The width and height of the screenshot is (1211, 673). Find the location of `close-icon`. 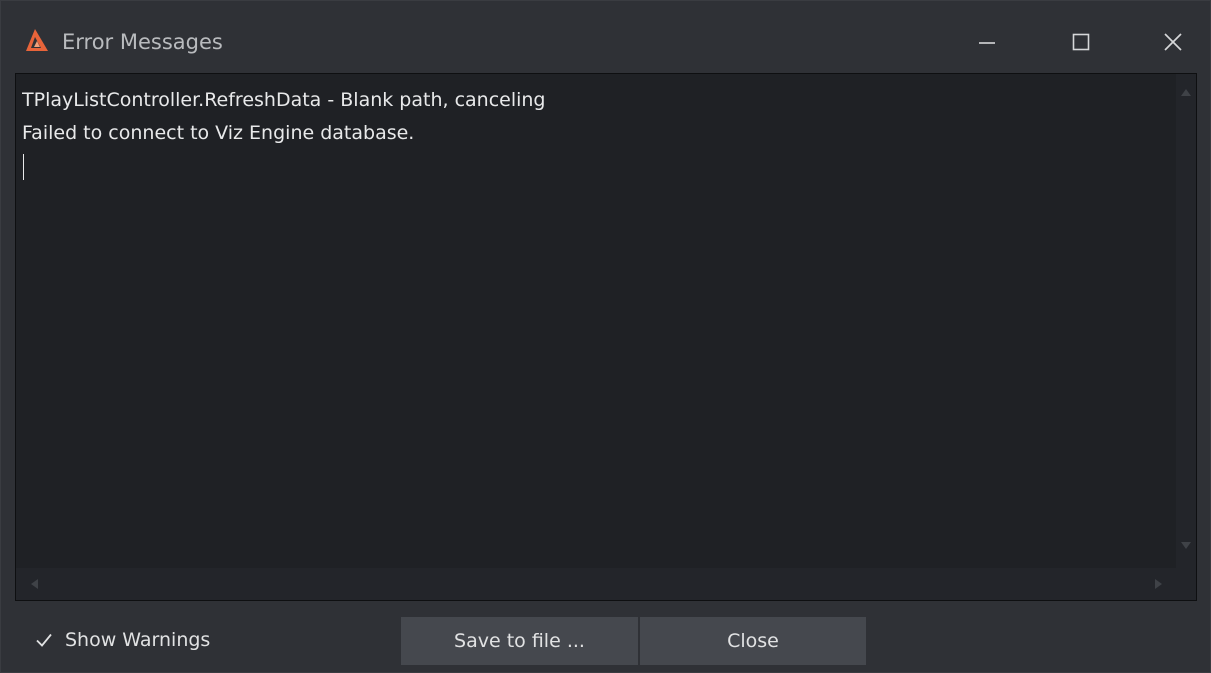

close-icon is located at coordinates (1173, 42).